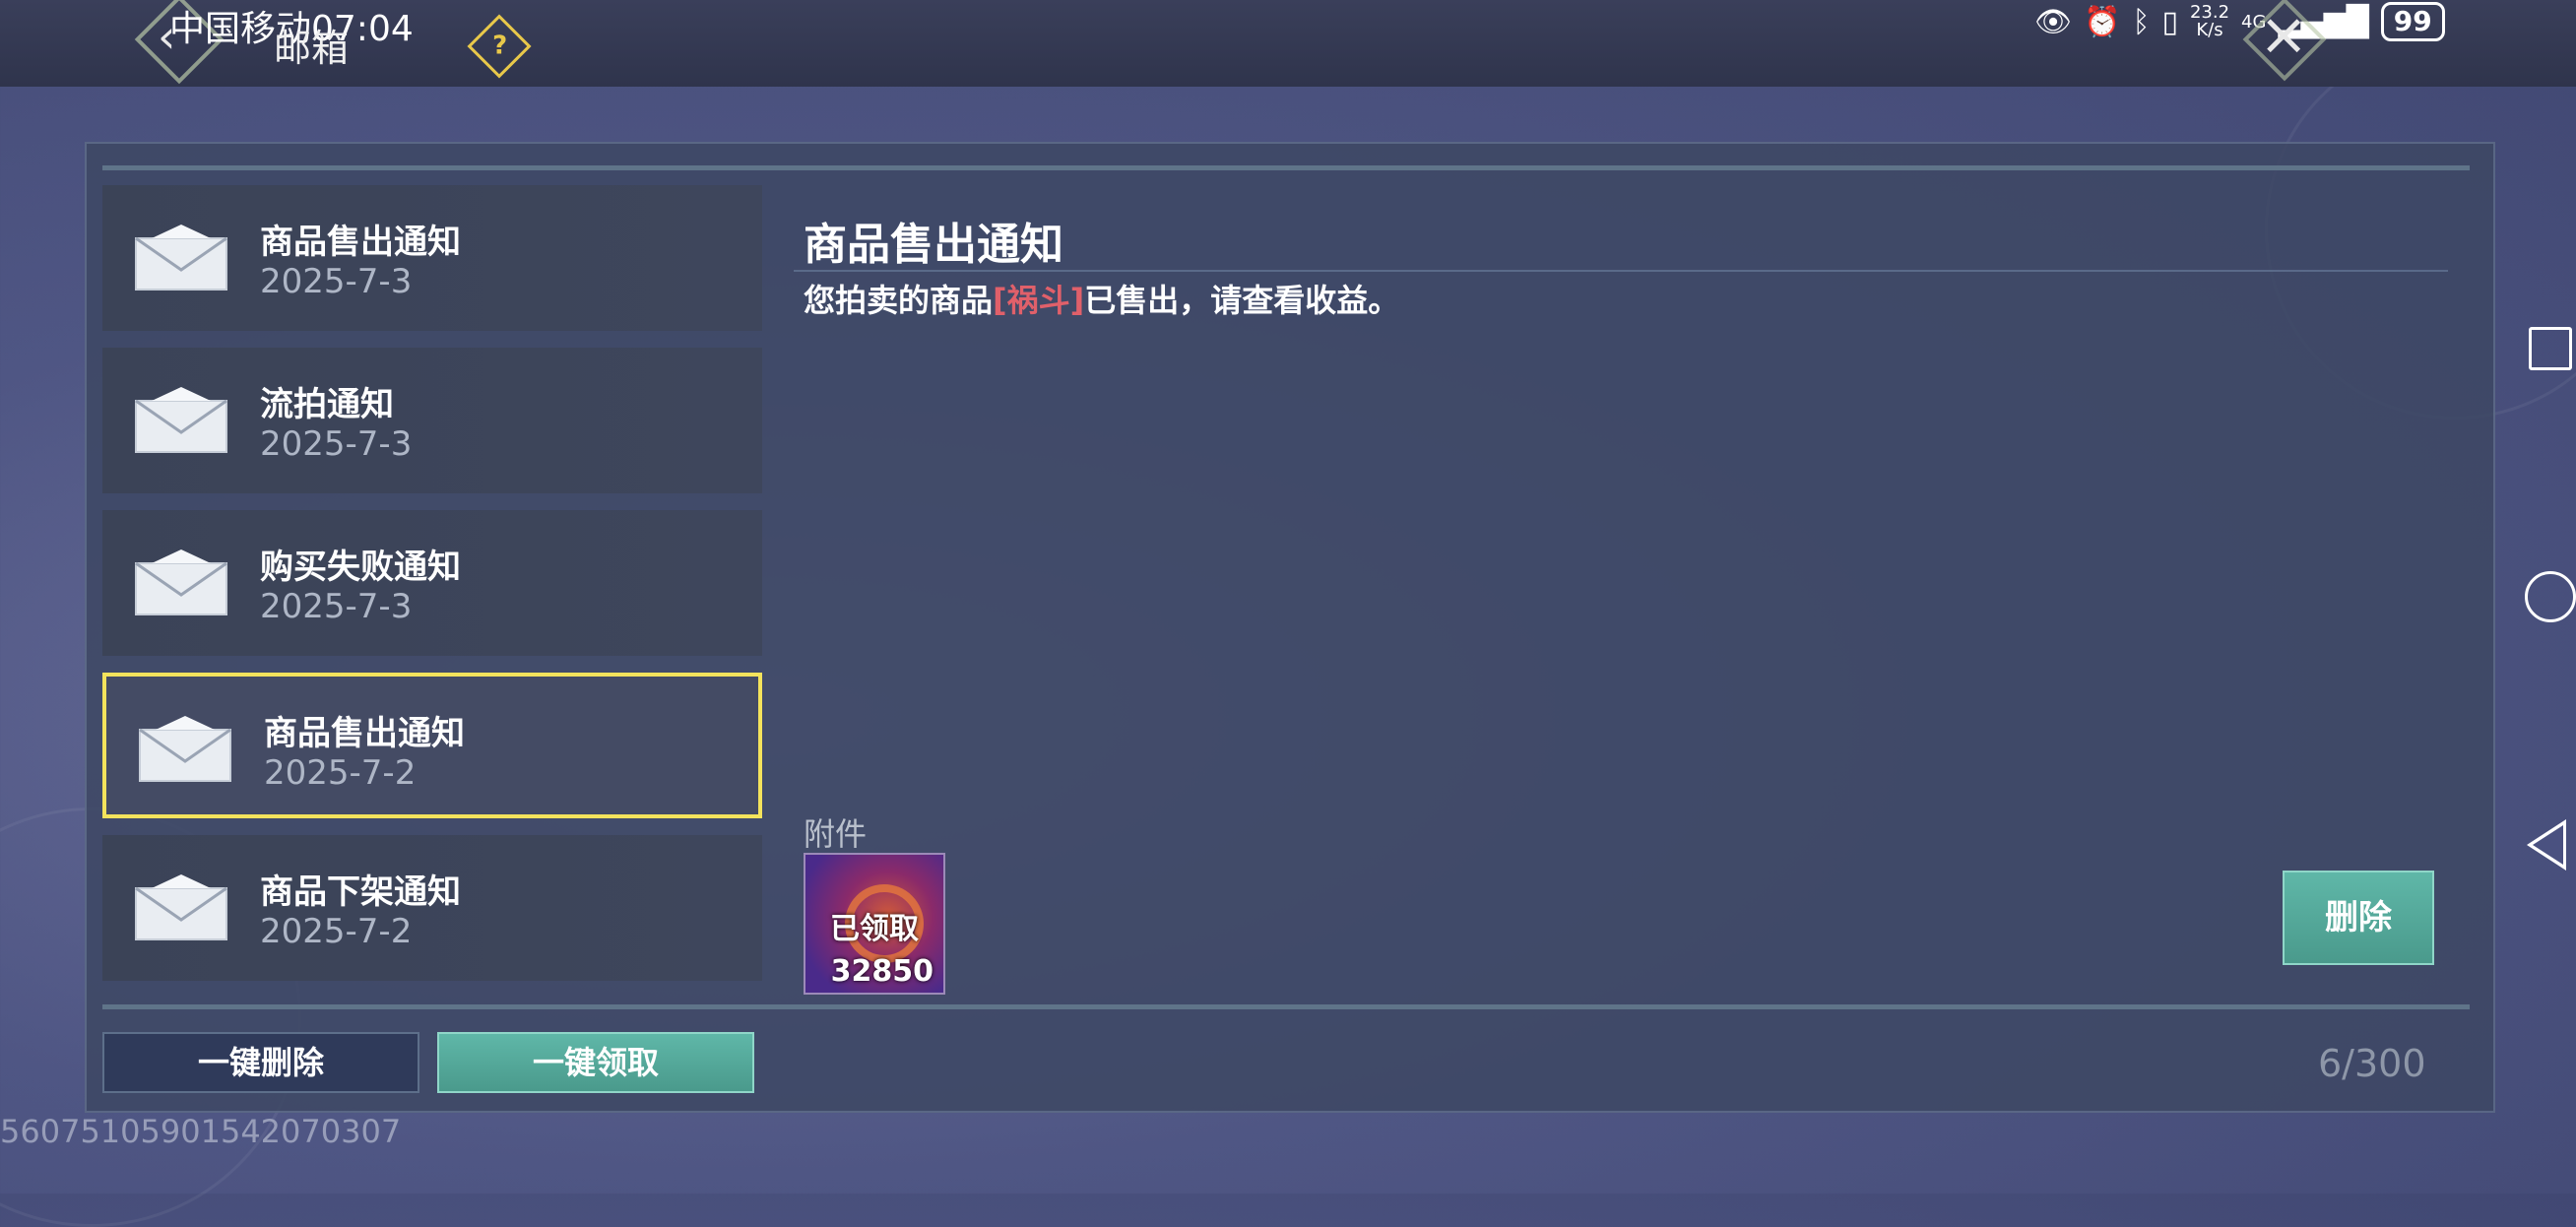  Describe the element at coordinates (2372, 1063) in the screenshot. I see `mail-count: 6/300` at that location.